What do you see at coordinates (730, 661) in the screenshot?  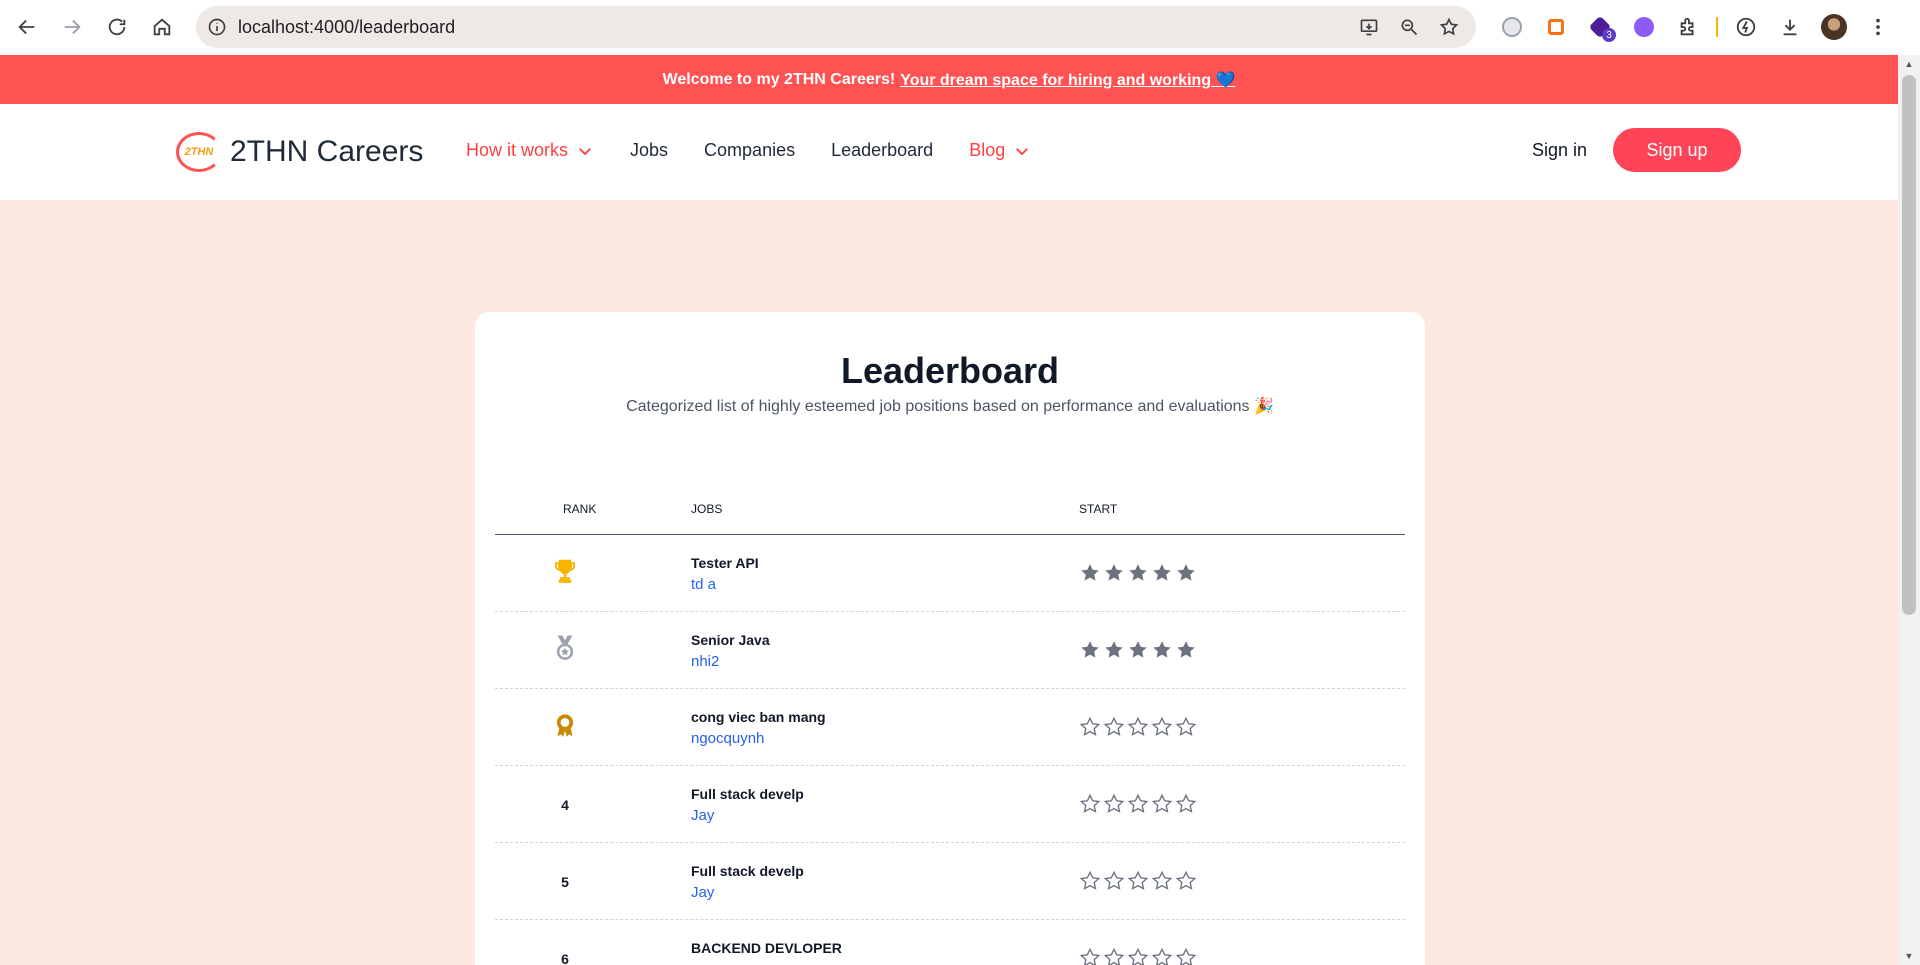 I see `company-link: nhi2` at bounding box center [730, 661].